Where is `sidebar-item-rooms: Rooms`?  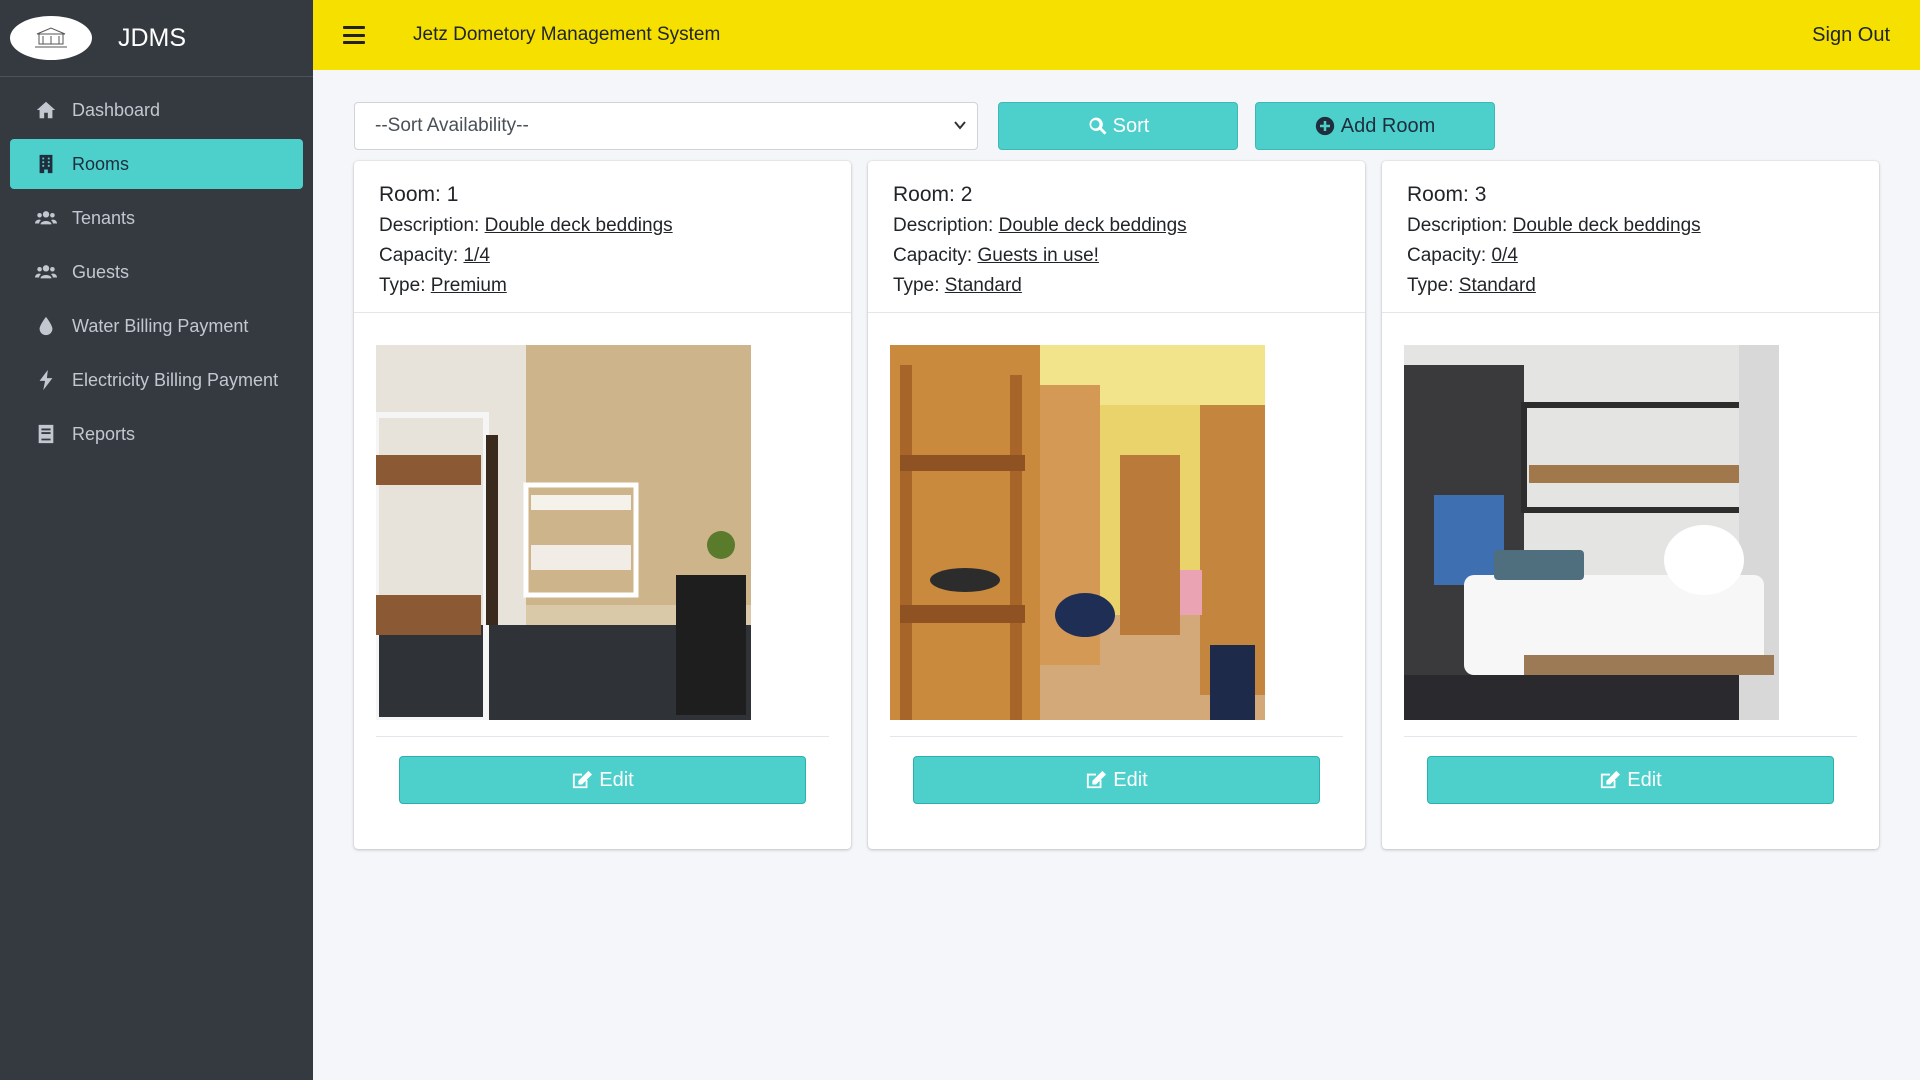 sidebar-item-rooms: Rooms is located at coordinates (156, 164).